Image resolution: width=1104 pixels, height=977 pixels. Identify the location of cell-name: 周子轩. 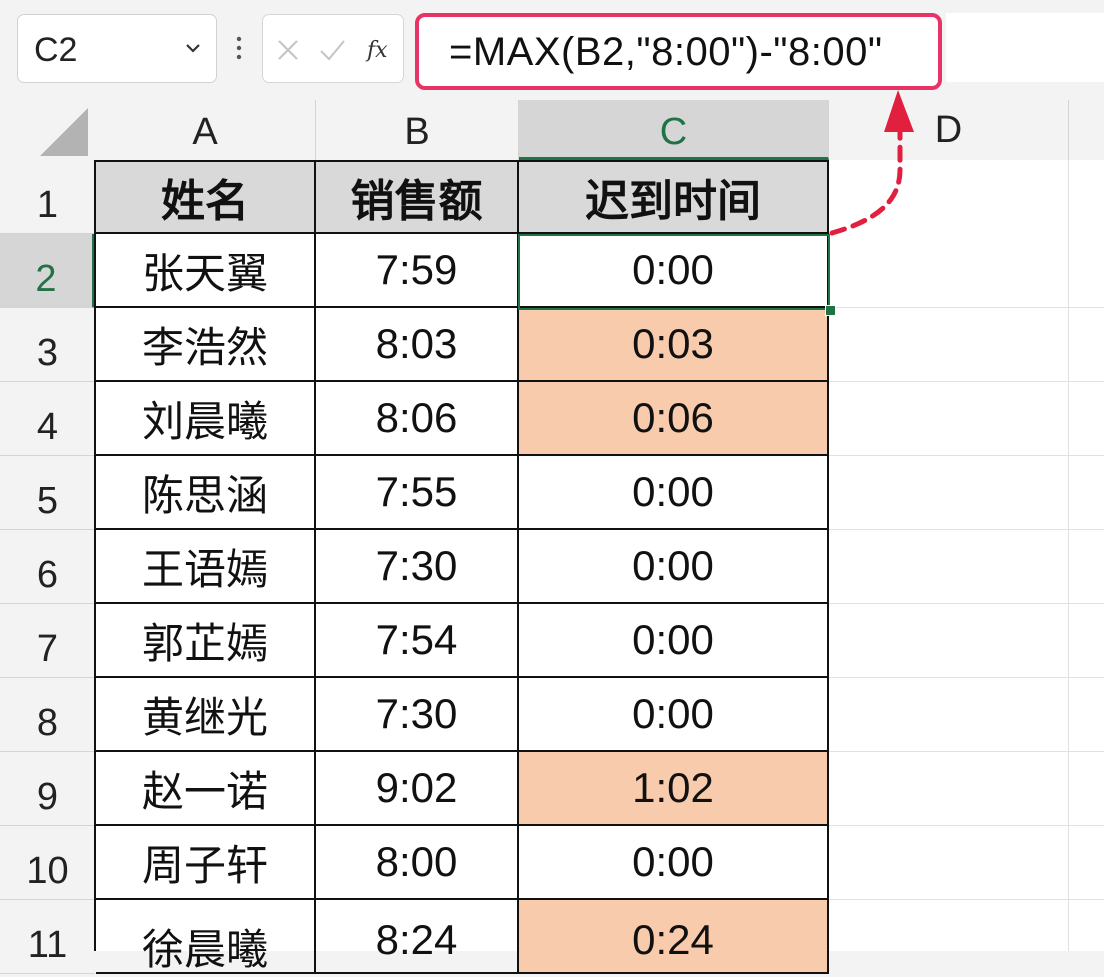
(206, 863).